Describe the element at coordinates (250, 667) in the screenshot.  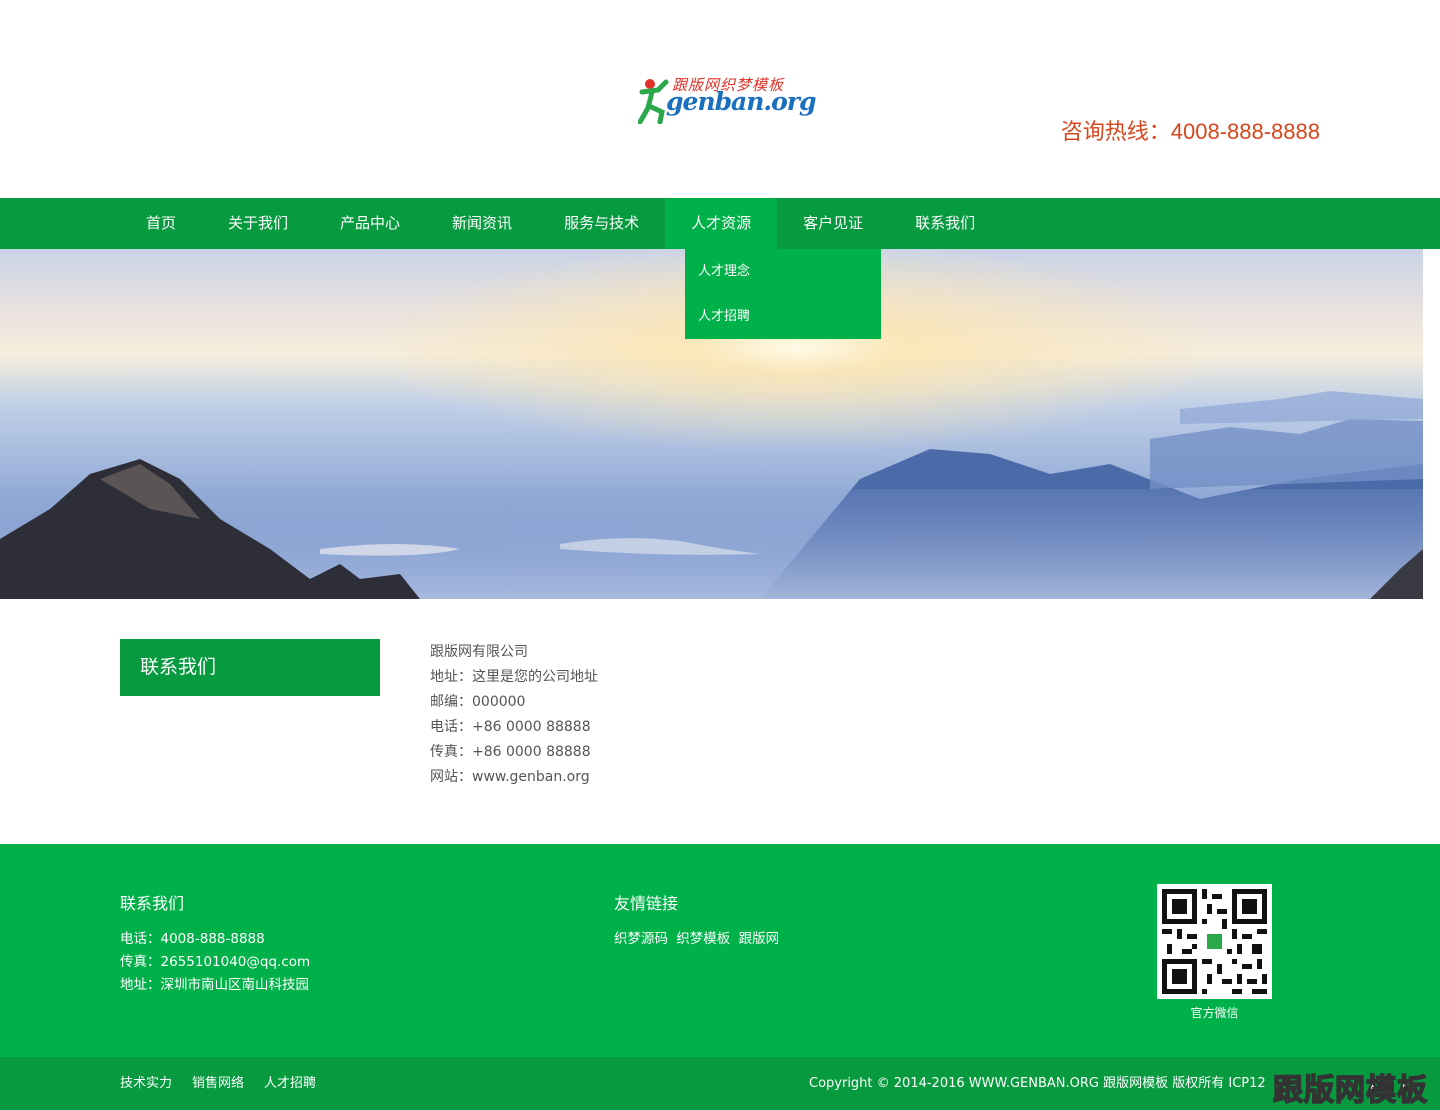
I see `side-section-title: 联系我们` at that location.